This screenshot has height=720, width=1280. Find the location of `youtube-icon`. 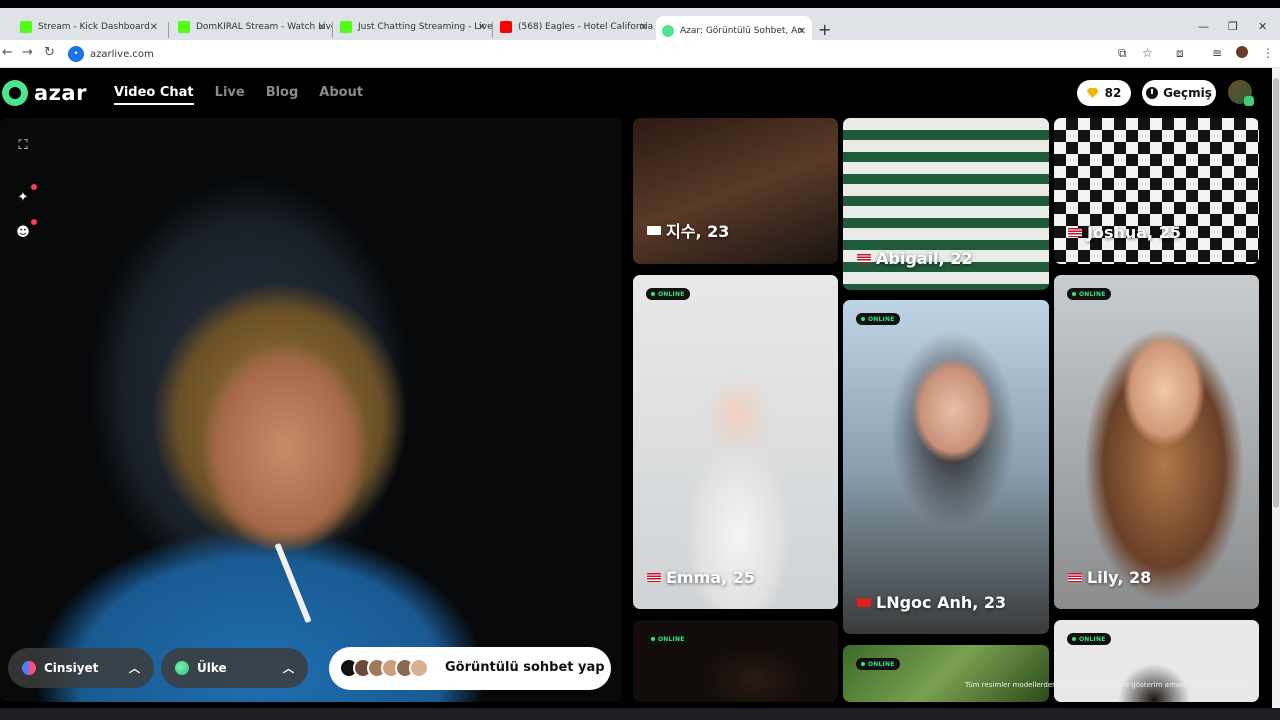

youtube-icon is located at coordinates (506, 27).